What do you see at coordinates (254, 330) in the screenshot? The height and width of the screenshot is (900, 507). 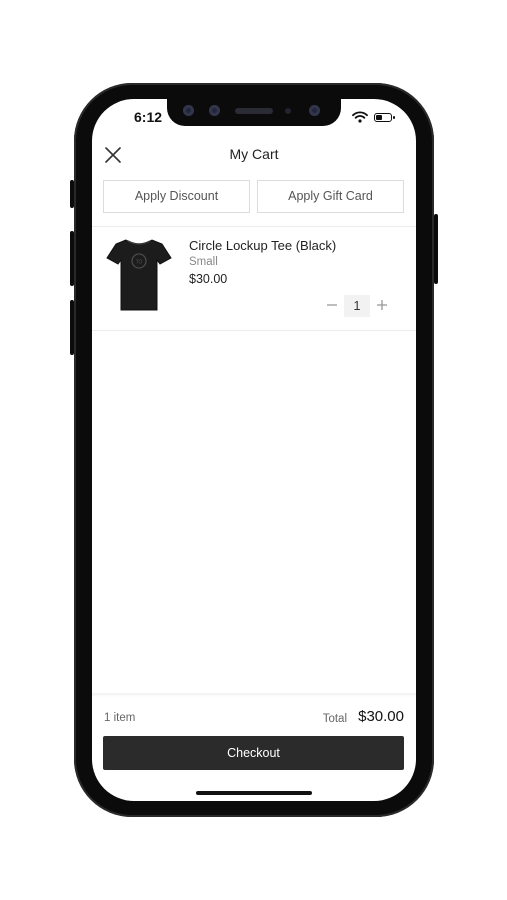 I see `divider` at bounding box center [254, 330].